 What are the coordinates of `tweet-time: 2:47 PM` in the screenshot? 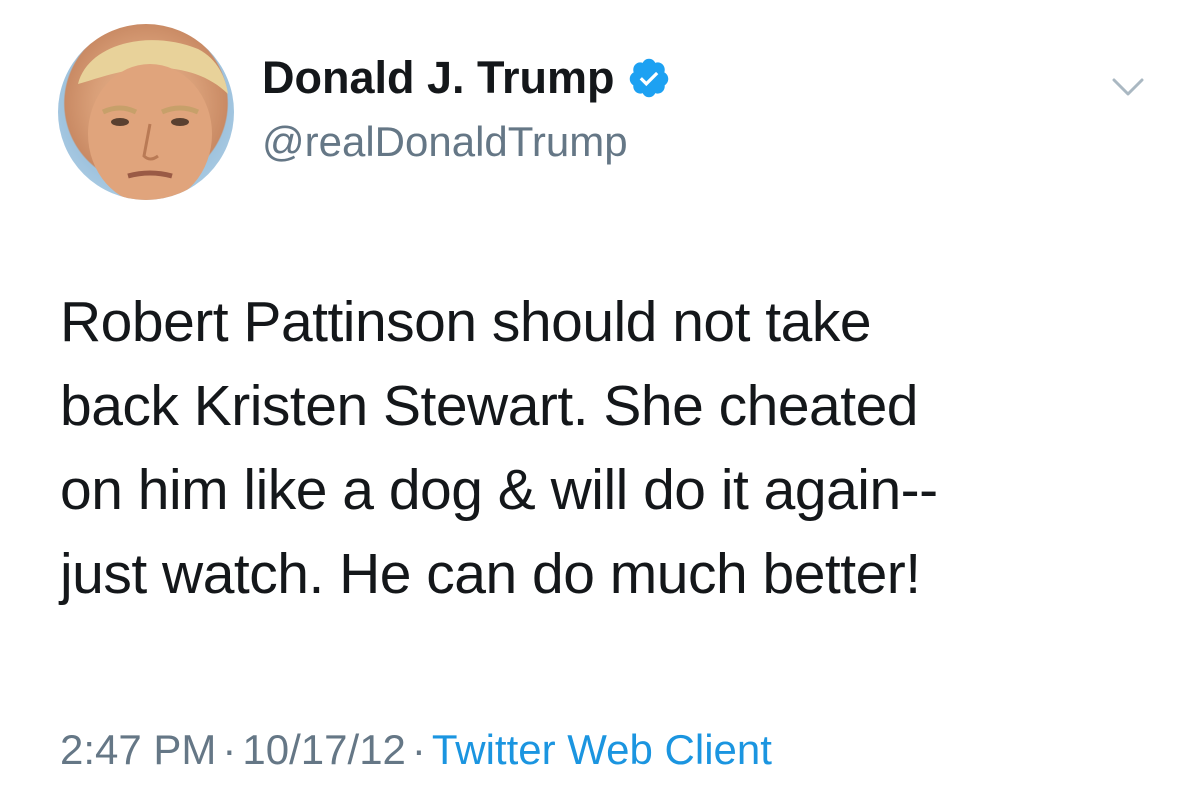 It's located at (138, 749).